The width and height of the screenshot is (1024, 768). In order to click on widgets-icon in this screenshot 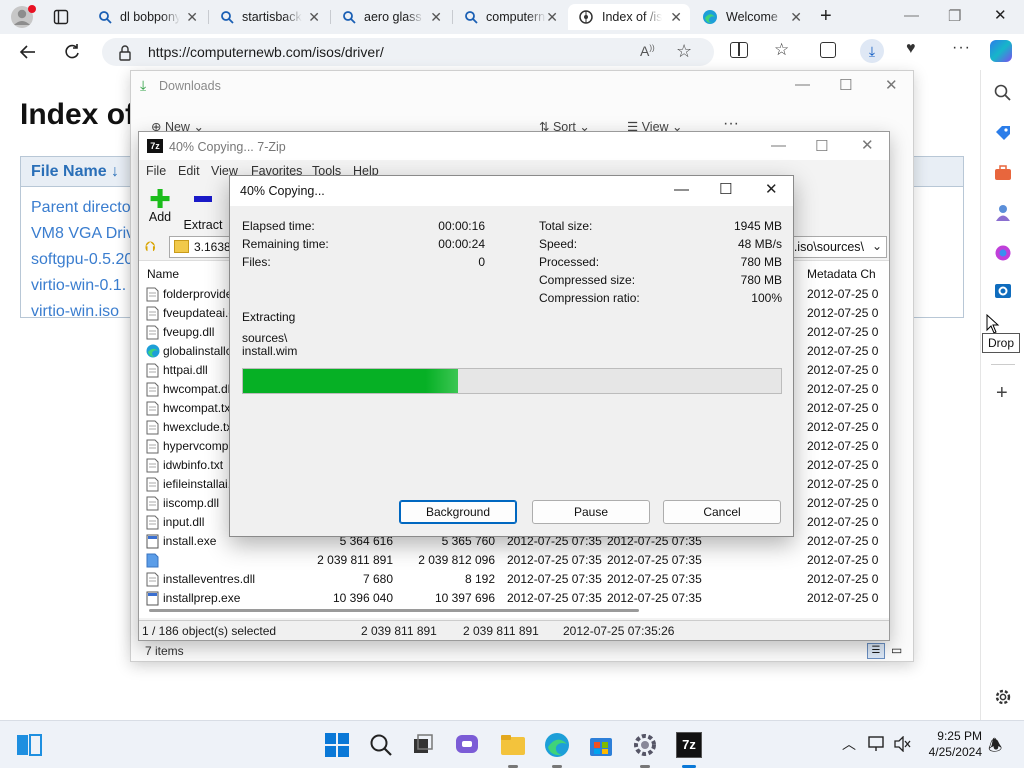, I will do `click(29, 745)`.